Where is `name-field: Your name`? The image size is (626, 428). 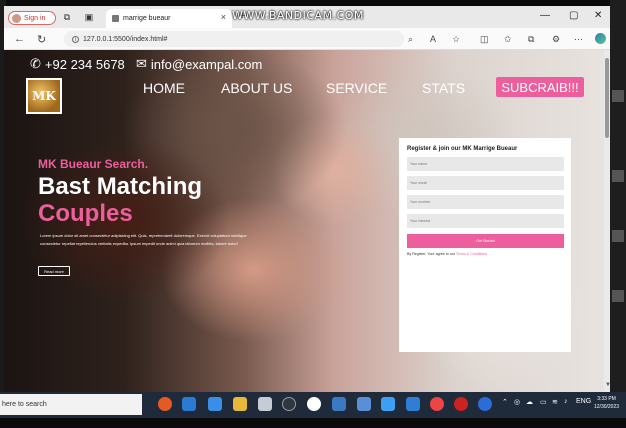 name-field: Your name is located at coordinates (485, 164).